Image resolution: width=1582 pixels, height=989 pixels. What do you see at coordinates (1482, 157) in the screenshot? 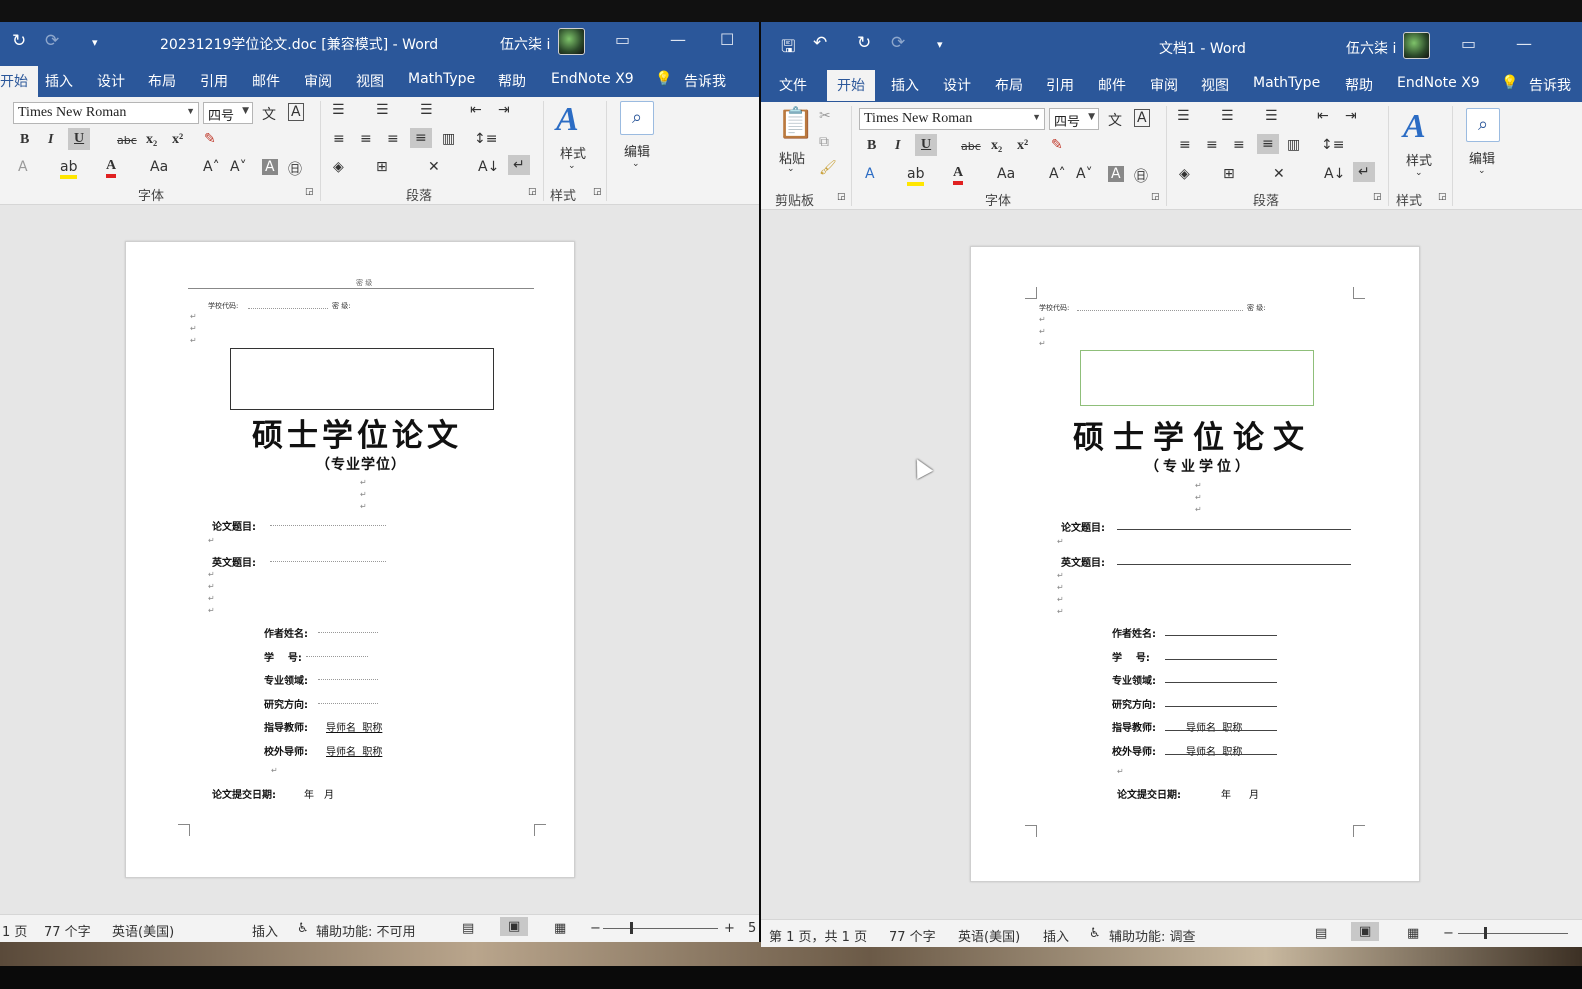
I see `edit-button-label: 编辑` at bounding box center [1482, 157].